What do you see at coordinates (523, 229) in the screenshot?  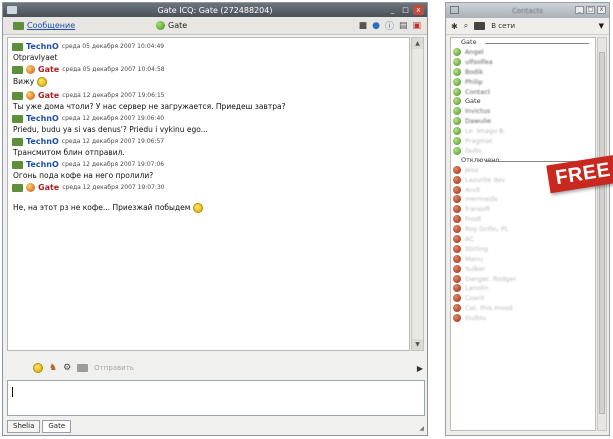 I see `contact-item: Roy Grifin, PL` at bounding box center [523, 229].